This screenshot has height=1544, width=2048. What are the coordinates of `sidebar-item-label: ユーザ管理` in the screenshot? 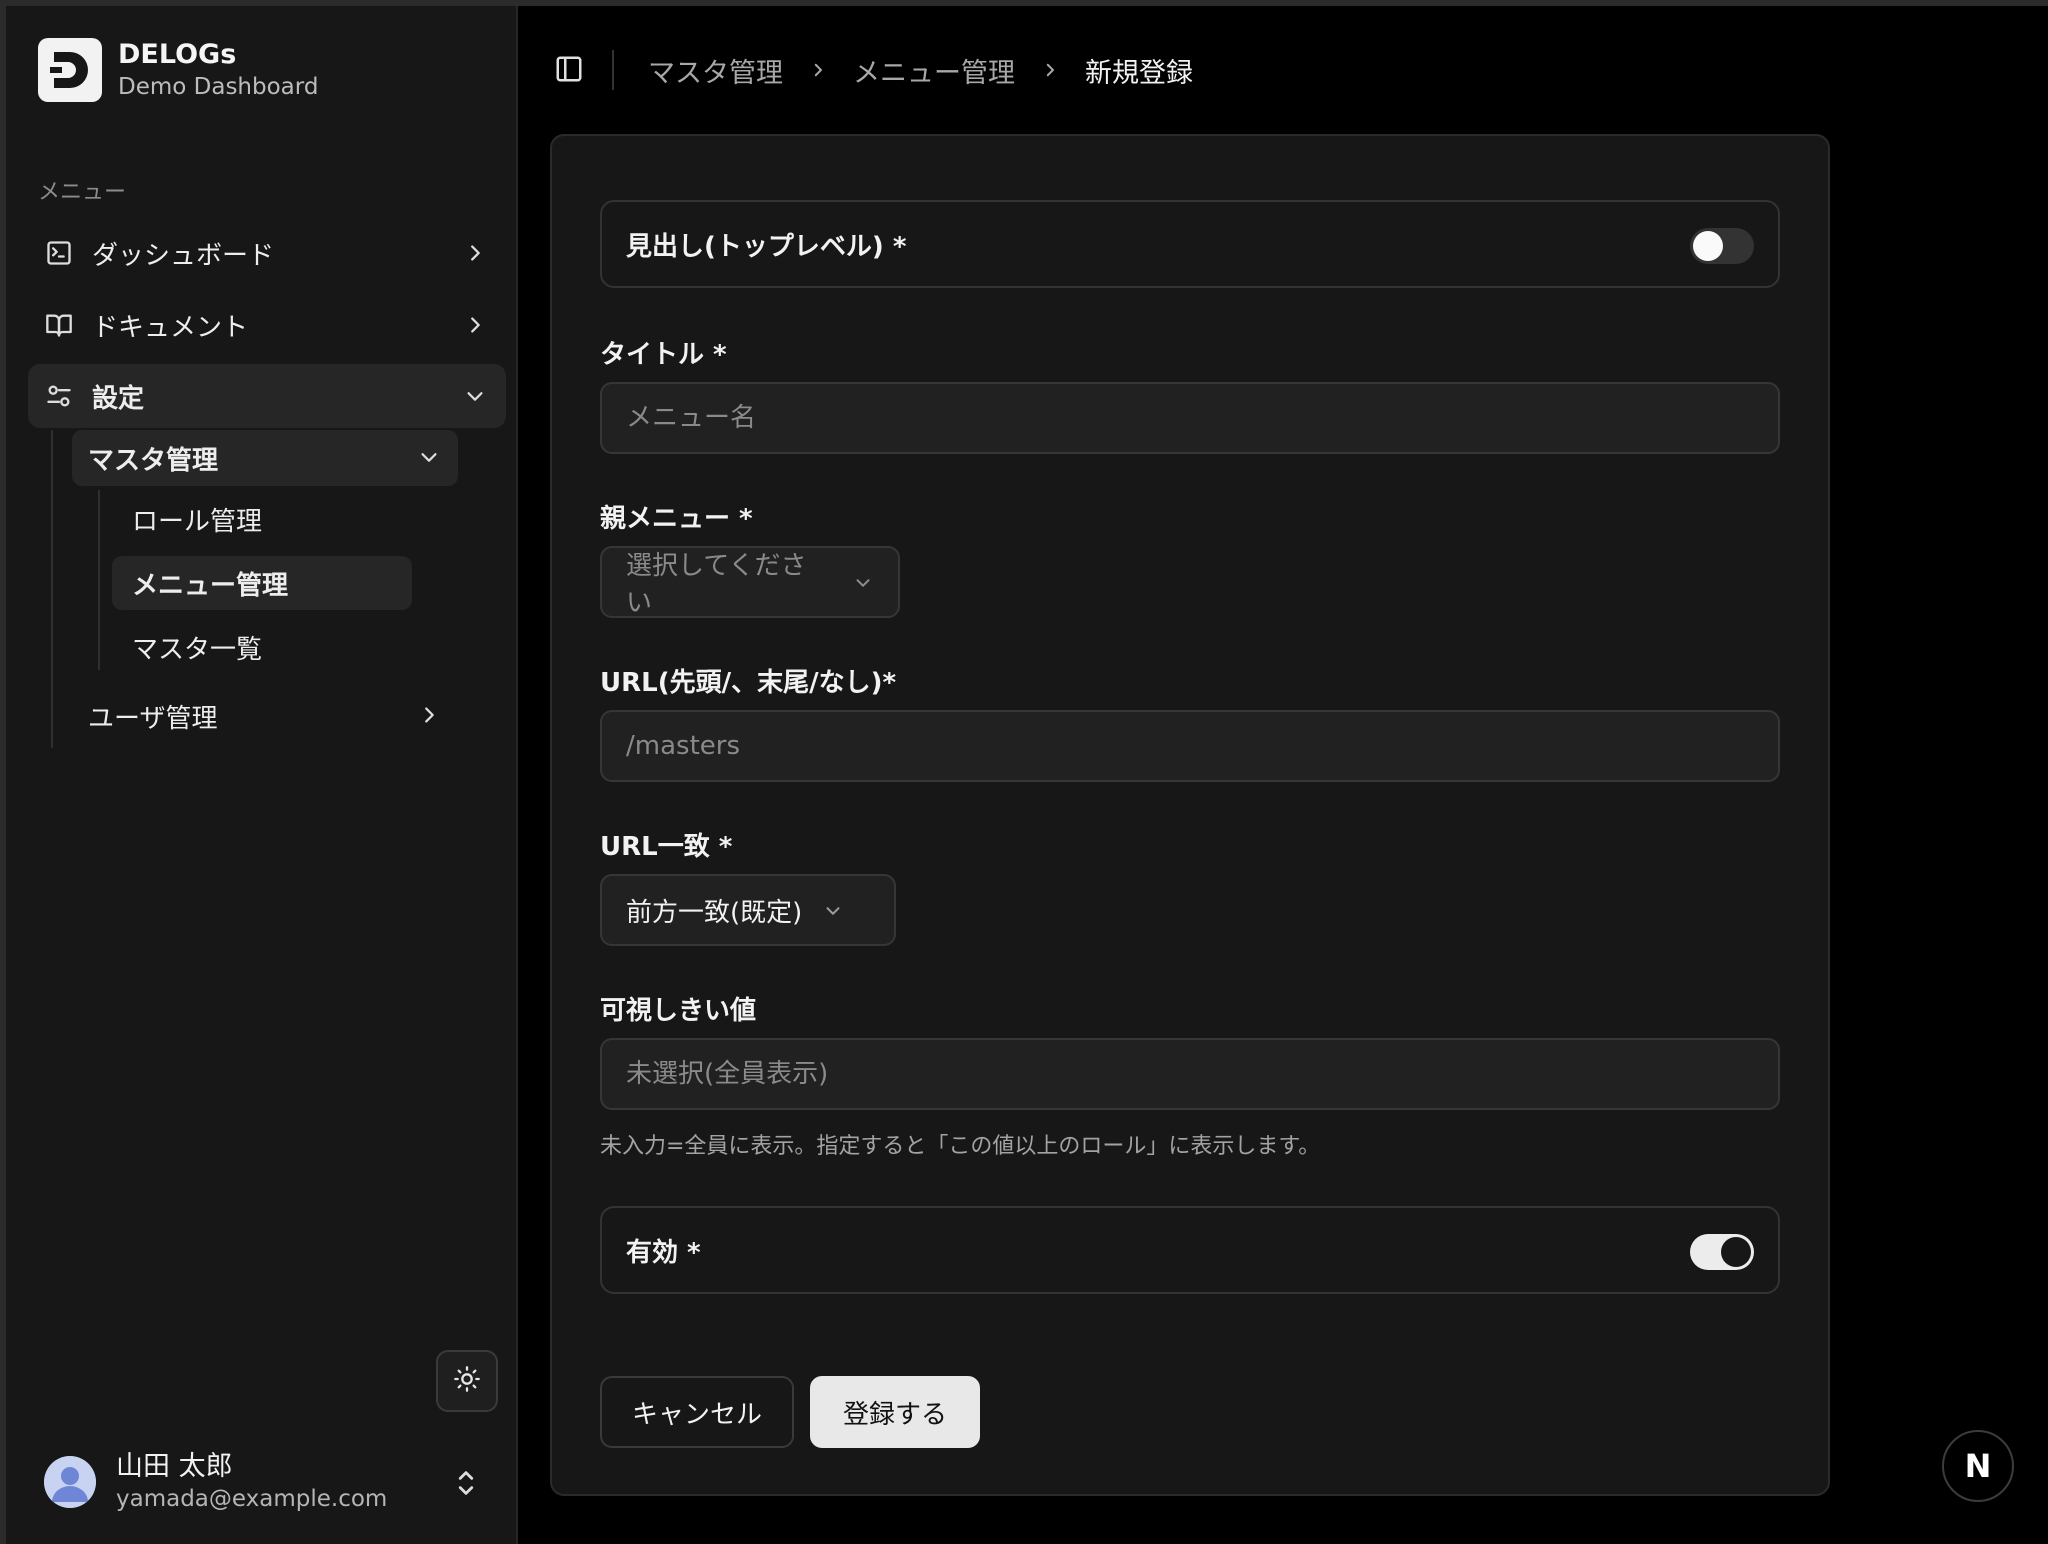 It's located at (153, 718).